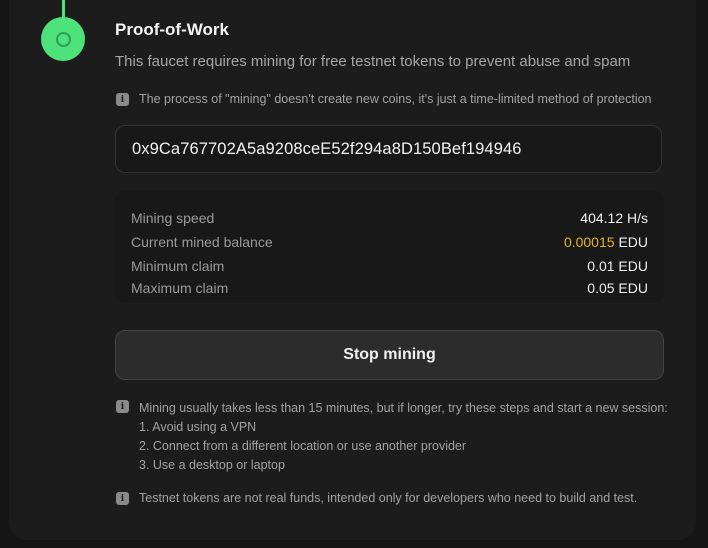 This screenshot has width=708, height=548. Describe the element at coordinates (63, 9) in the screenshot. I see `step-connector-line` at that location.